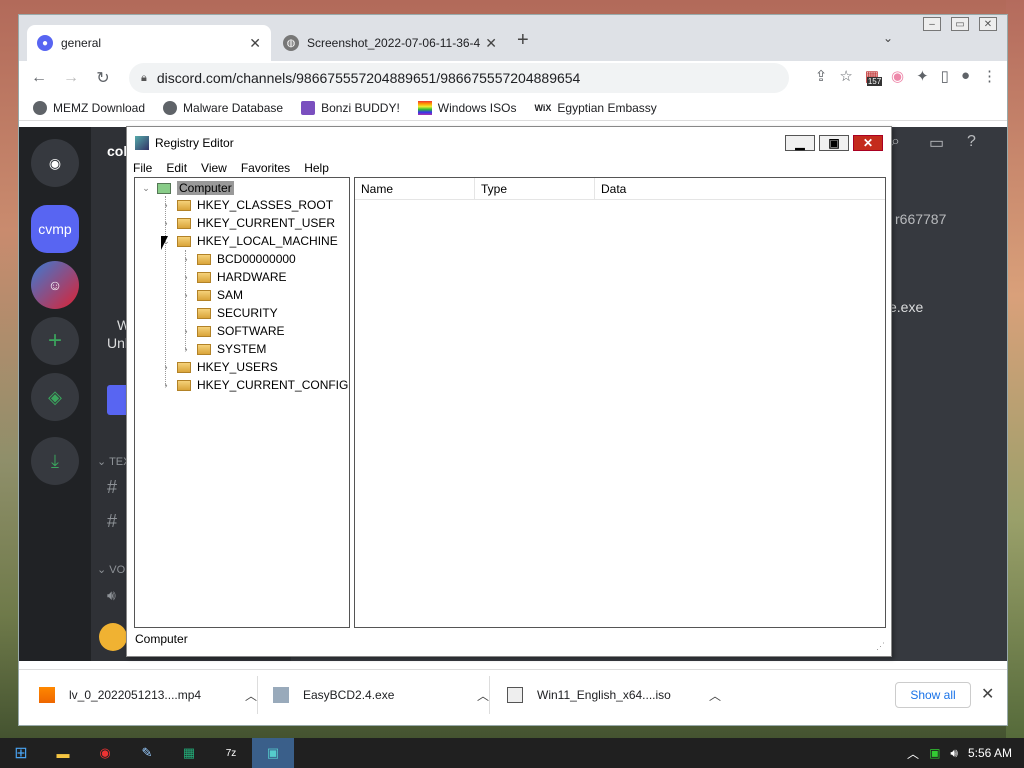 Image resolution: width=1024 pixels, height=768 pixels. What do you see at coordinates (105, 753) in the screenshot?
I see `chrome-icon: ◉` at bounding box center [105, 753].